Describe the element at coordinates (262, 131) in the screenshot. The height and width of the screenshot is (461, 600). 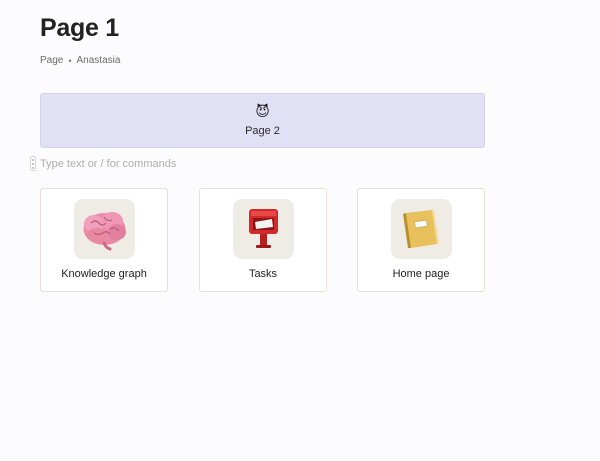
I see `linked-page-label: Page 2` at that location.